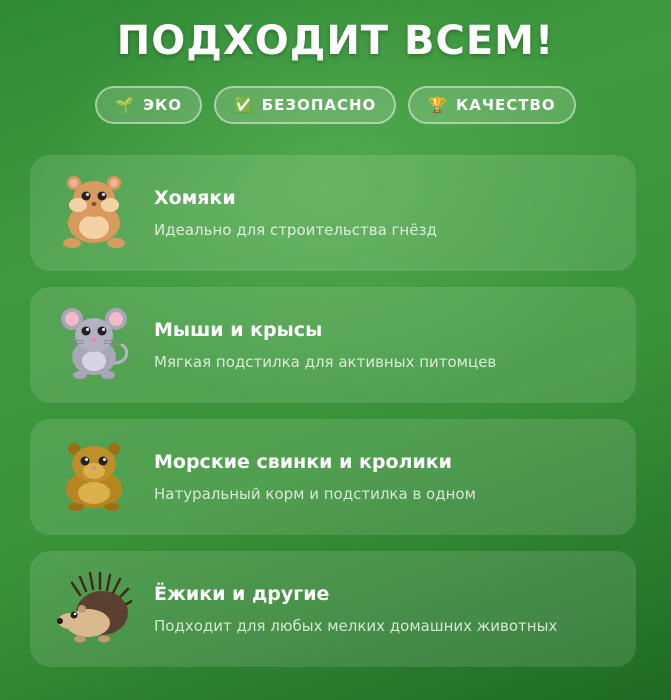 The width and height of the screenshot is (671, 700). What do you see at coordinates (94, 607) in the screenshot?
I see `hedgehog-icon` at bounding box center [94, 607].